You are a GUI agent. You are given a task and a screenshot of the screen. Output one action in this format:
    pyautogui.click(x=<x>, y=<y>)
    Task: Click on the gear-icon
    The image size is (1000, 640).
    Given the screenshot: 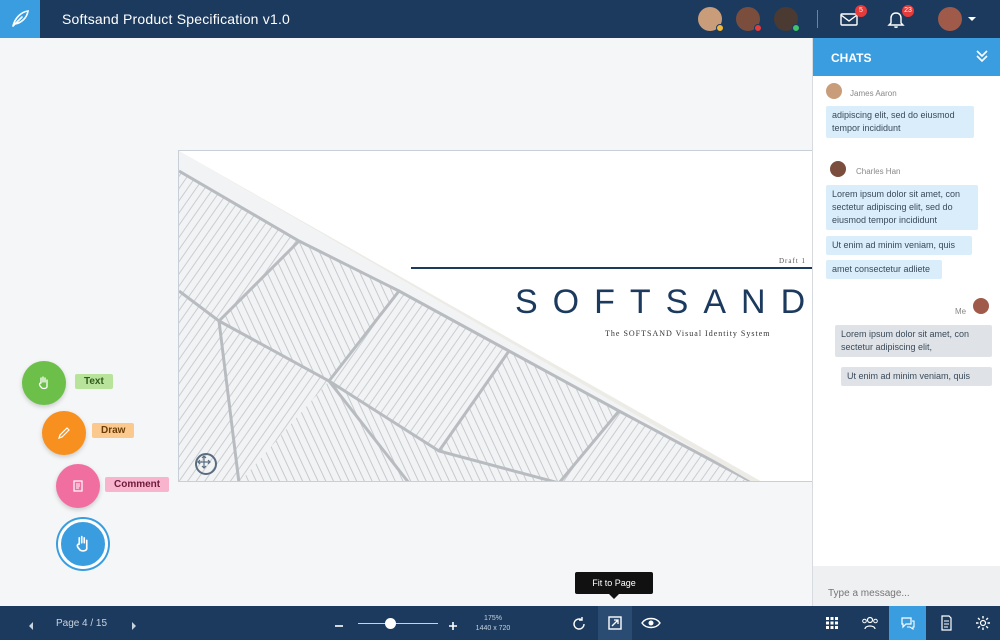 What is the action you would take?
    pyautogui.click(x=982, y=623)
    